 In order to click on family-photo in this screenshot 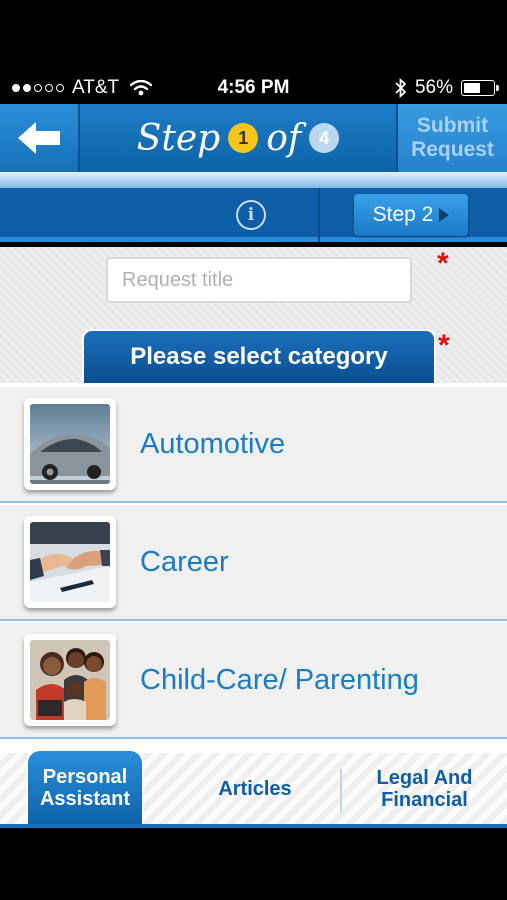, I will do `click(70, 680)`.